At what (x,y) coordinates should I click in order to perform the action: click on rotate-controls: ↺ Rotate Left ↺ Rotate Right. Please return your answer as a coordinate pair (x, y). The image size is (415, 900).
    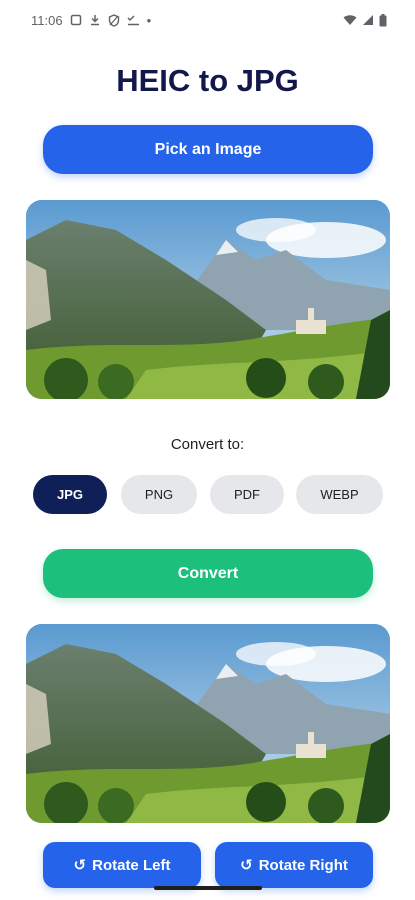
    Looking at the image, I should click on (208, 865).